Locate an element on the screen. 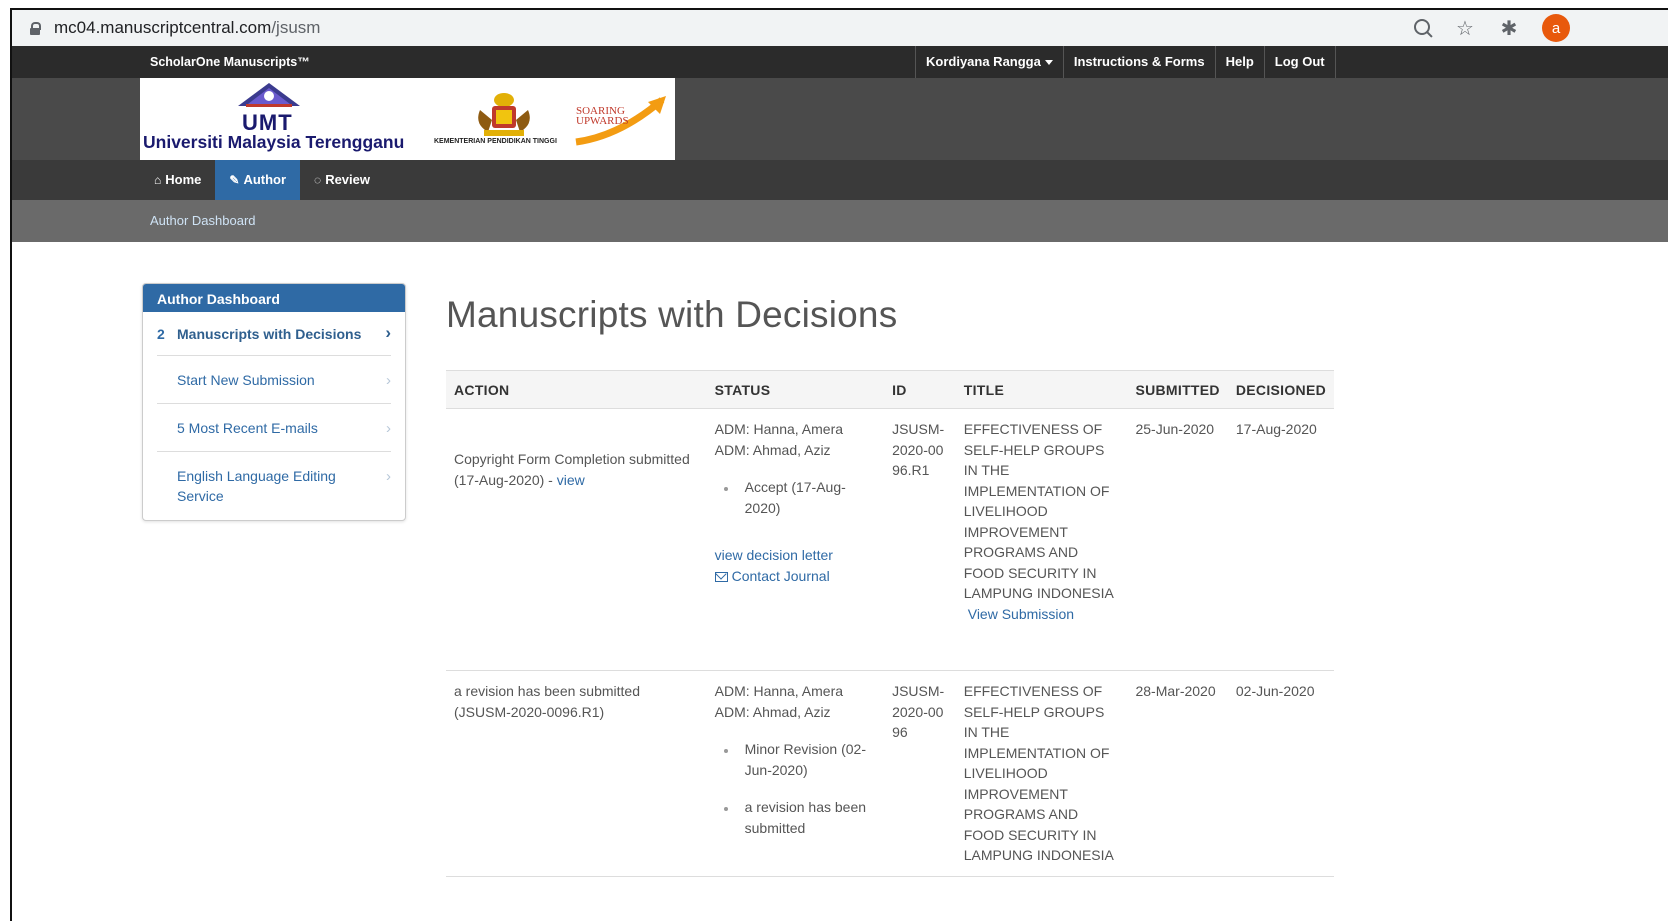 This screenshot has width=1668, height=921. id-cell: JSUSM-2020-0096.R1 is located at coordinates (920, 539).